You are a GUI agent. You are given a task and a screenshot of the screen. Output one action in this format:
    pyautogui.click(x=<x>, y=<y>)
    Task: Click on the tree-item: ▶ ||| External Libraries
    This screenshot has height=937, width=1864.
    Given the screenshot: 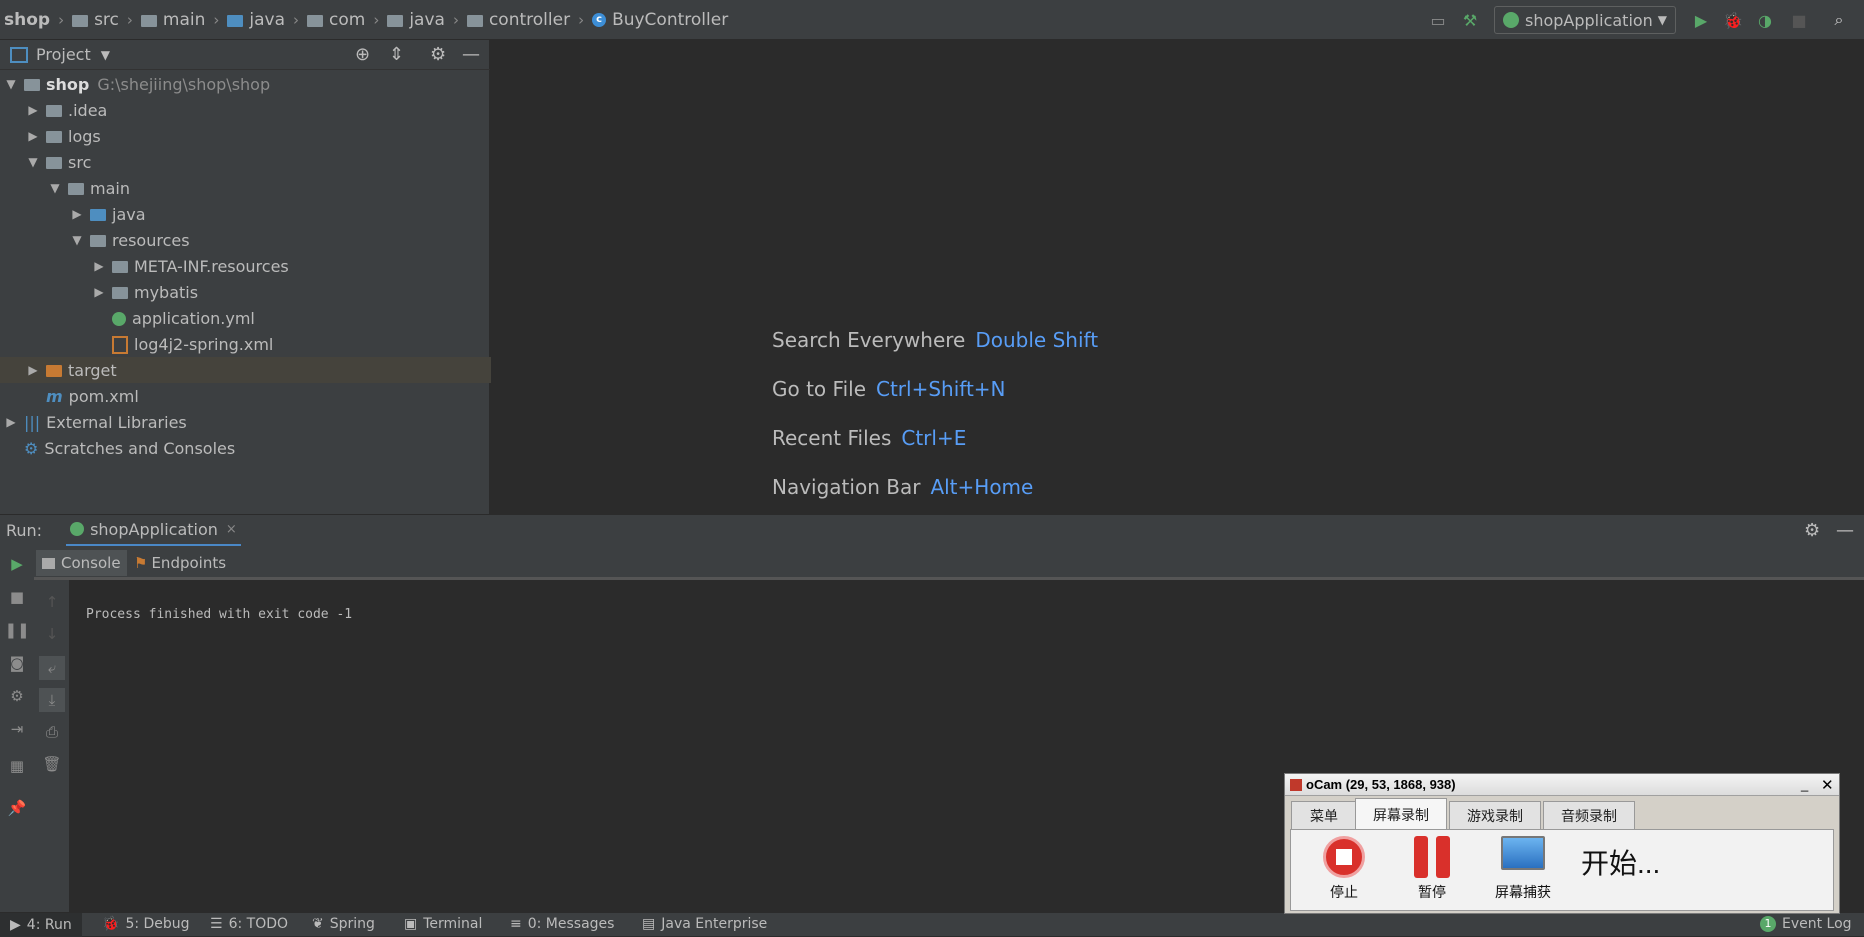 What is the action you would take?
    pyautogui.click(x=246, y=422)
    